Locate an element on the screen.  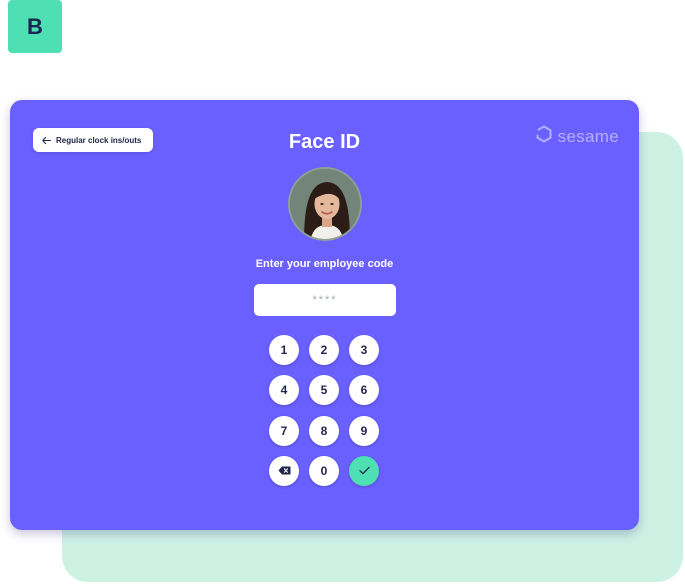
keypad-key-6: 6 is located at coordinates (364, 390).